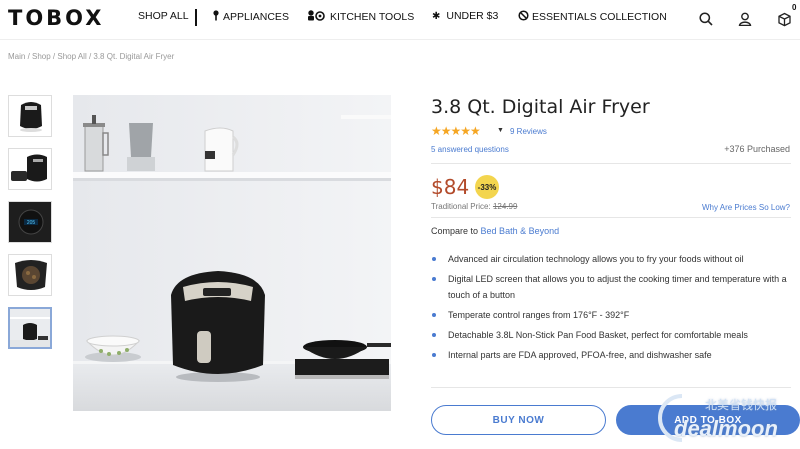 The height and width of the screenshot is (449, 800). I want to click on why-prices-low-link: Why Are Prices So Low?, so click(746, 207).